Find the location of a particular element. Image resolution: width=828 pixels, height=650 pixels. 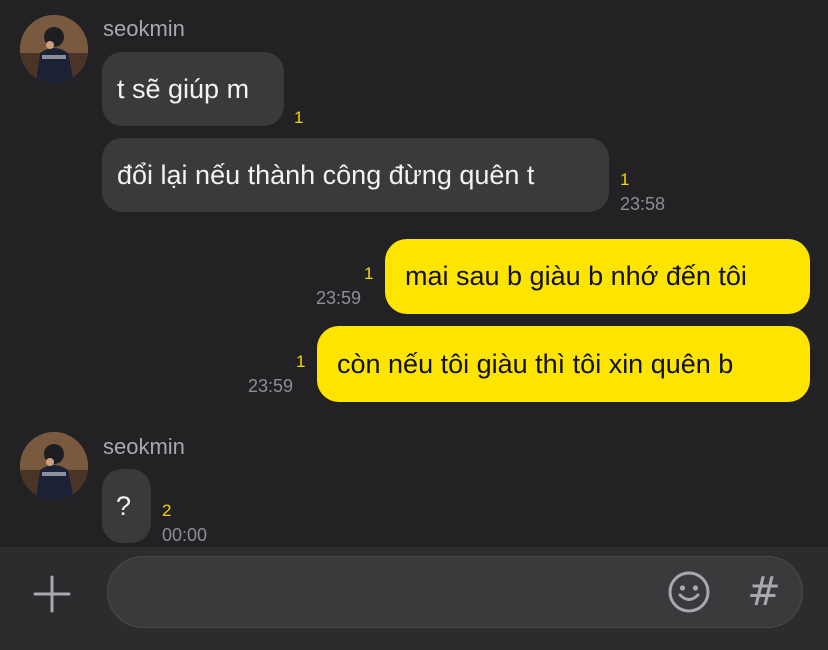

unread-count: 2 is located at coordinates (167, 510).